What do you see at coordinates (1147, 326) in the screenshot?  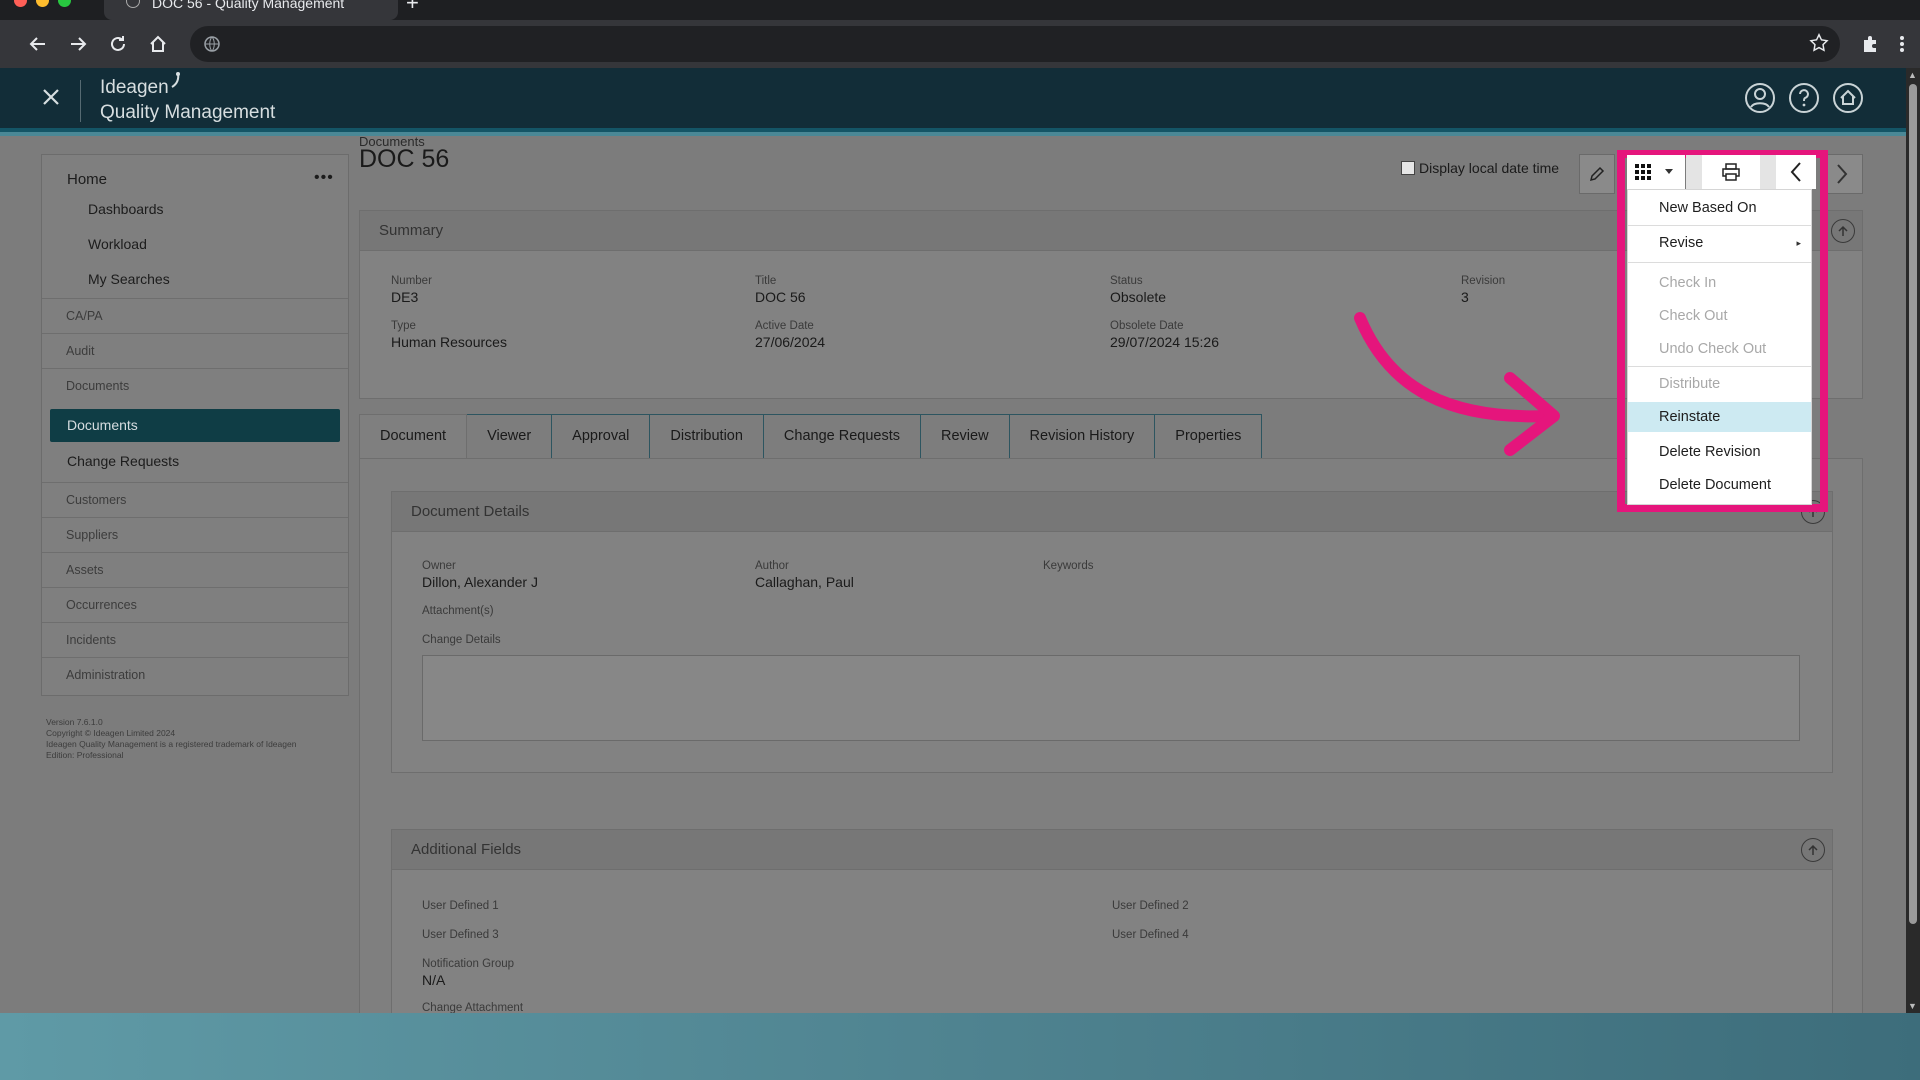 I see `obsolete-date-label: Obsolete Date` at bounding box center [1147, 326].